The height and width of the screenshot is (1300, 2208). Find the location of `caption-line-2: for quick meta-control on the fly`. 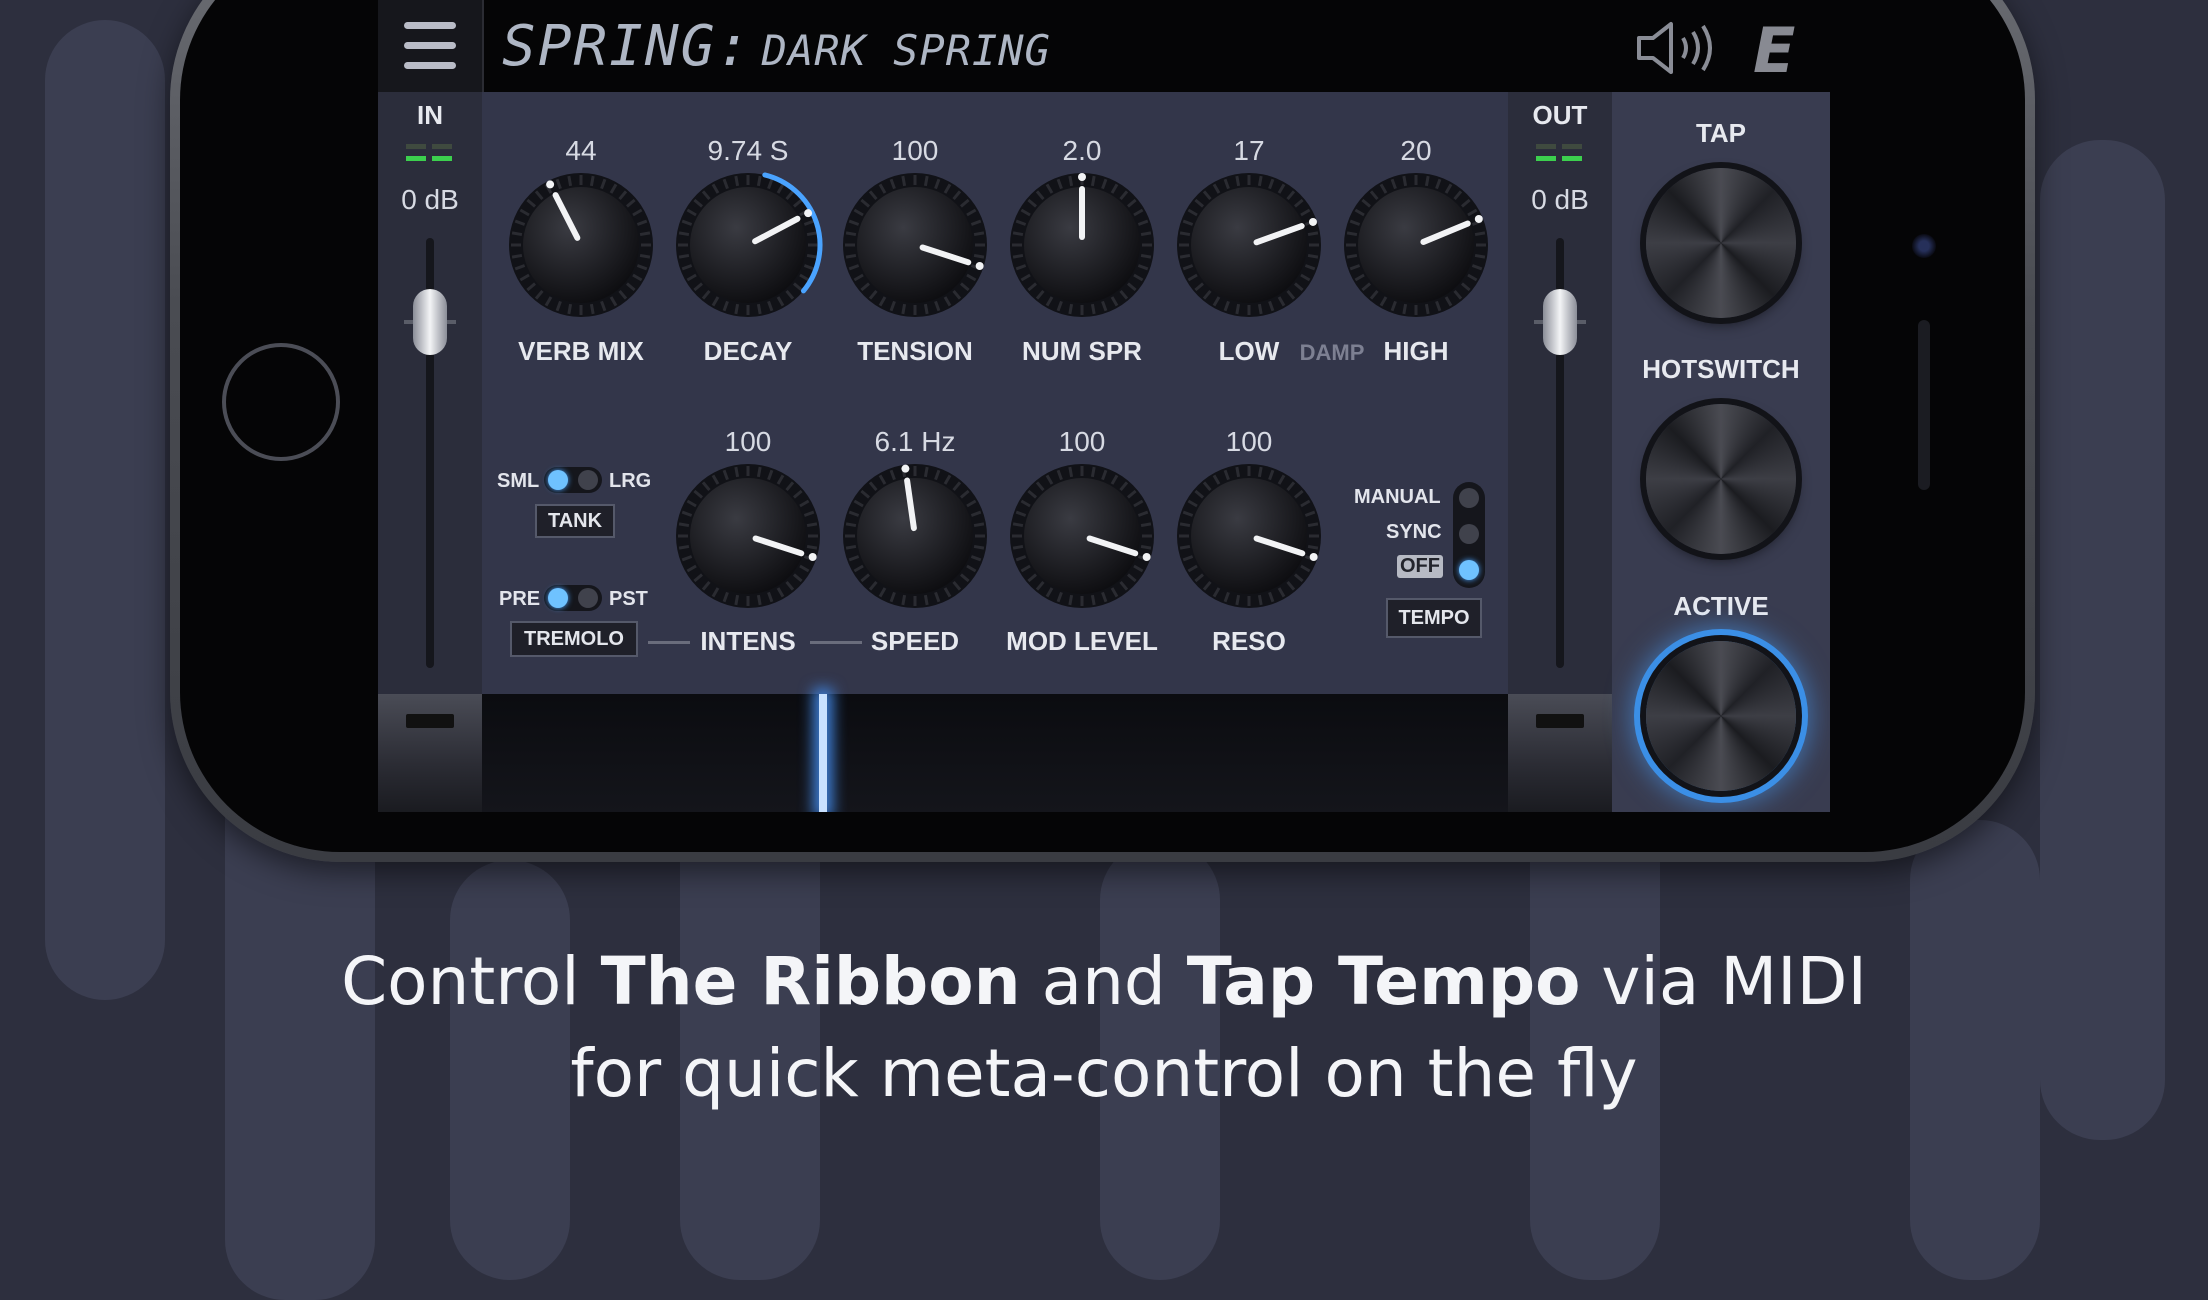

caption-line-2: for quick meta-control on the fly is located at coordinates (1104, 1073).